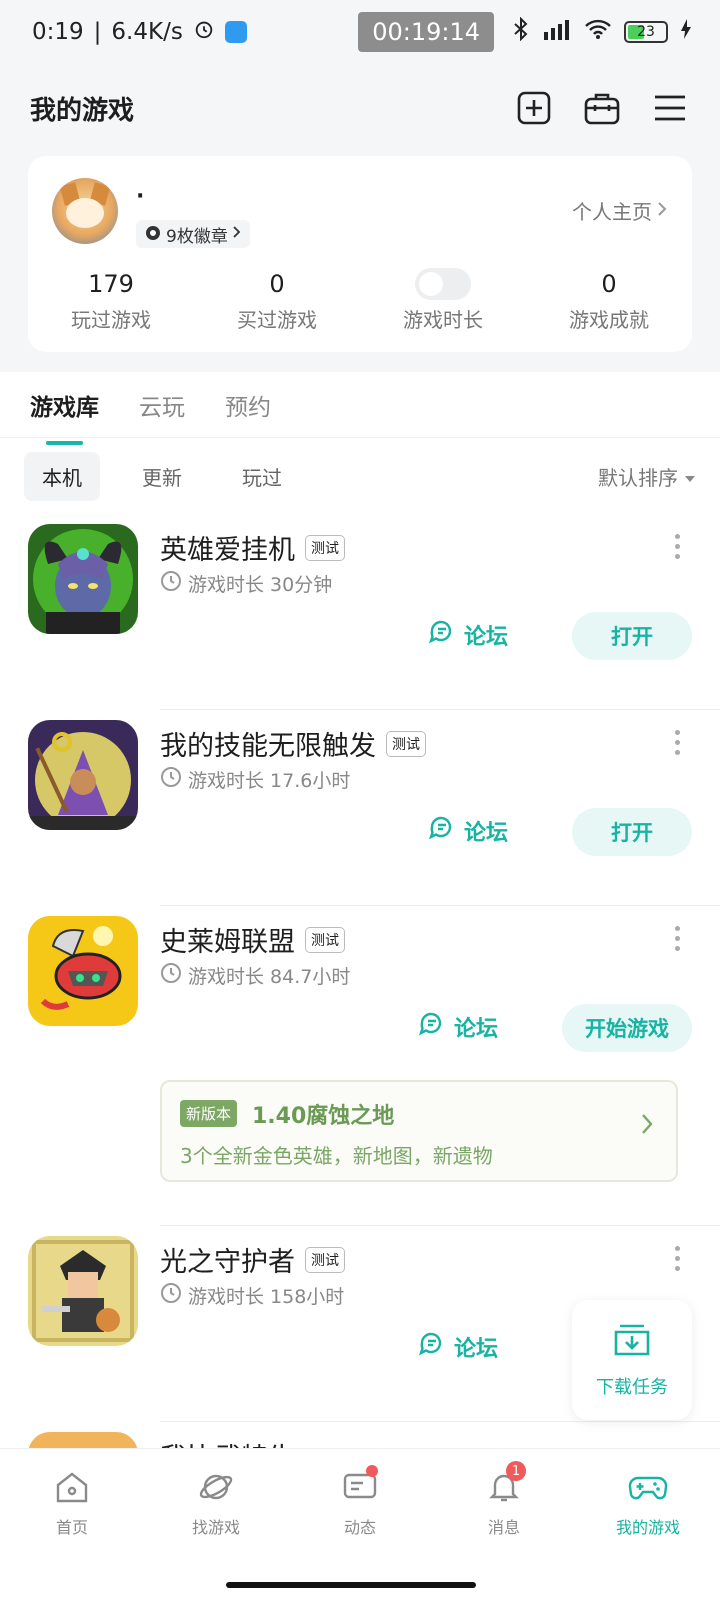 This screenshot has height=1600, width=720. I want to click on page-title: 我的游戏, so click(82, 110).